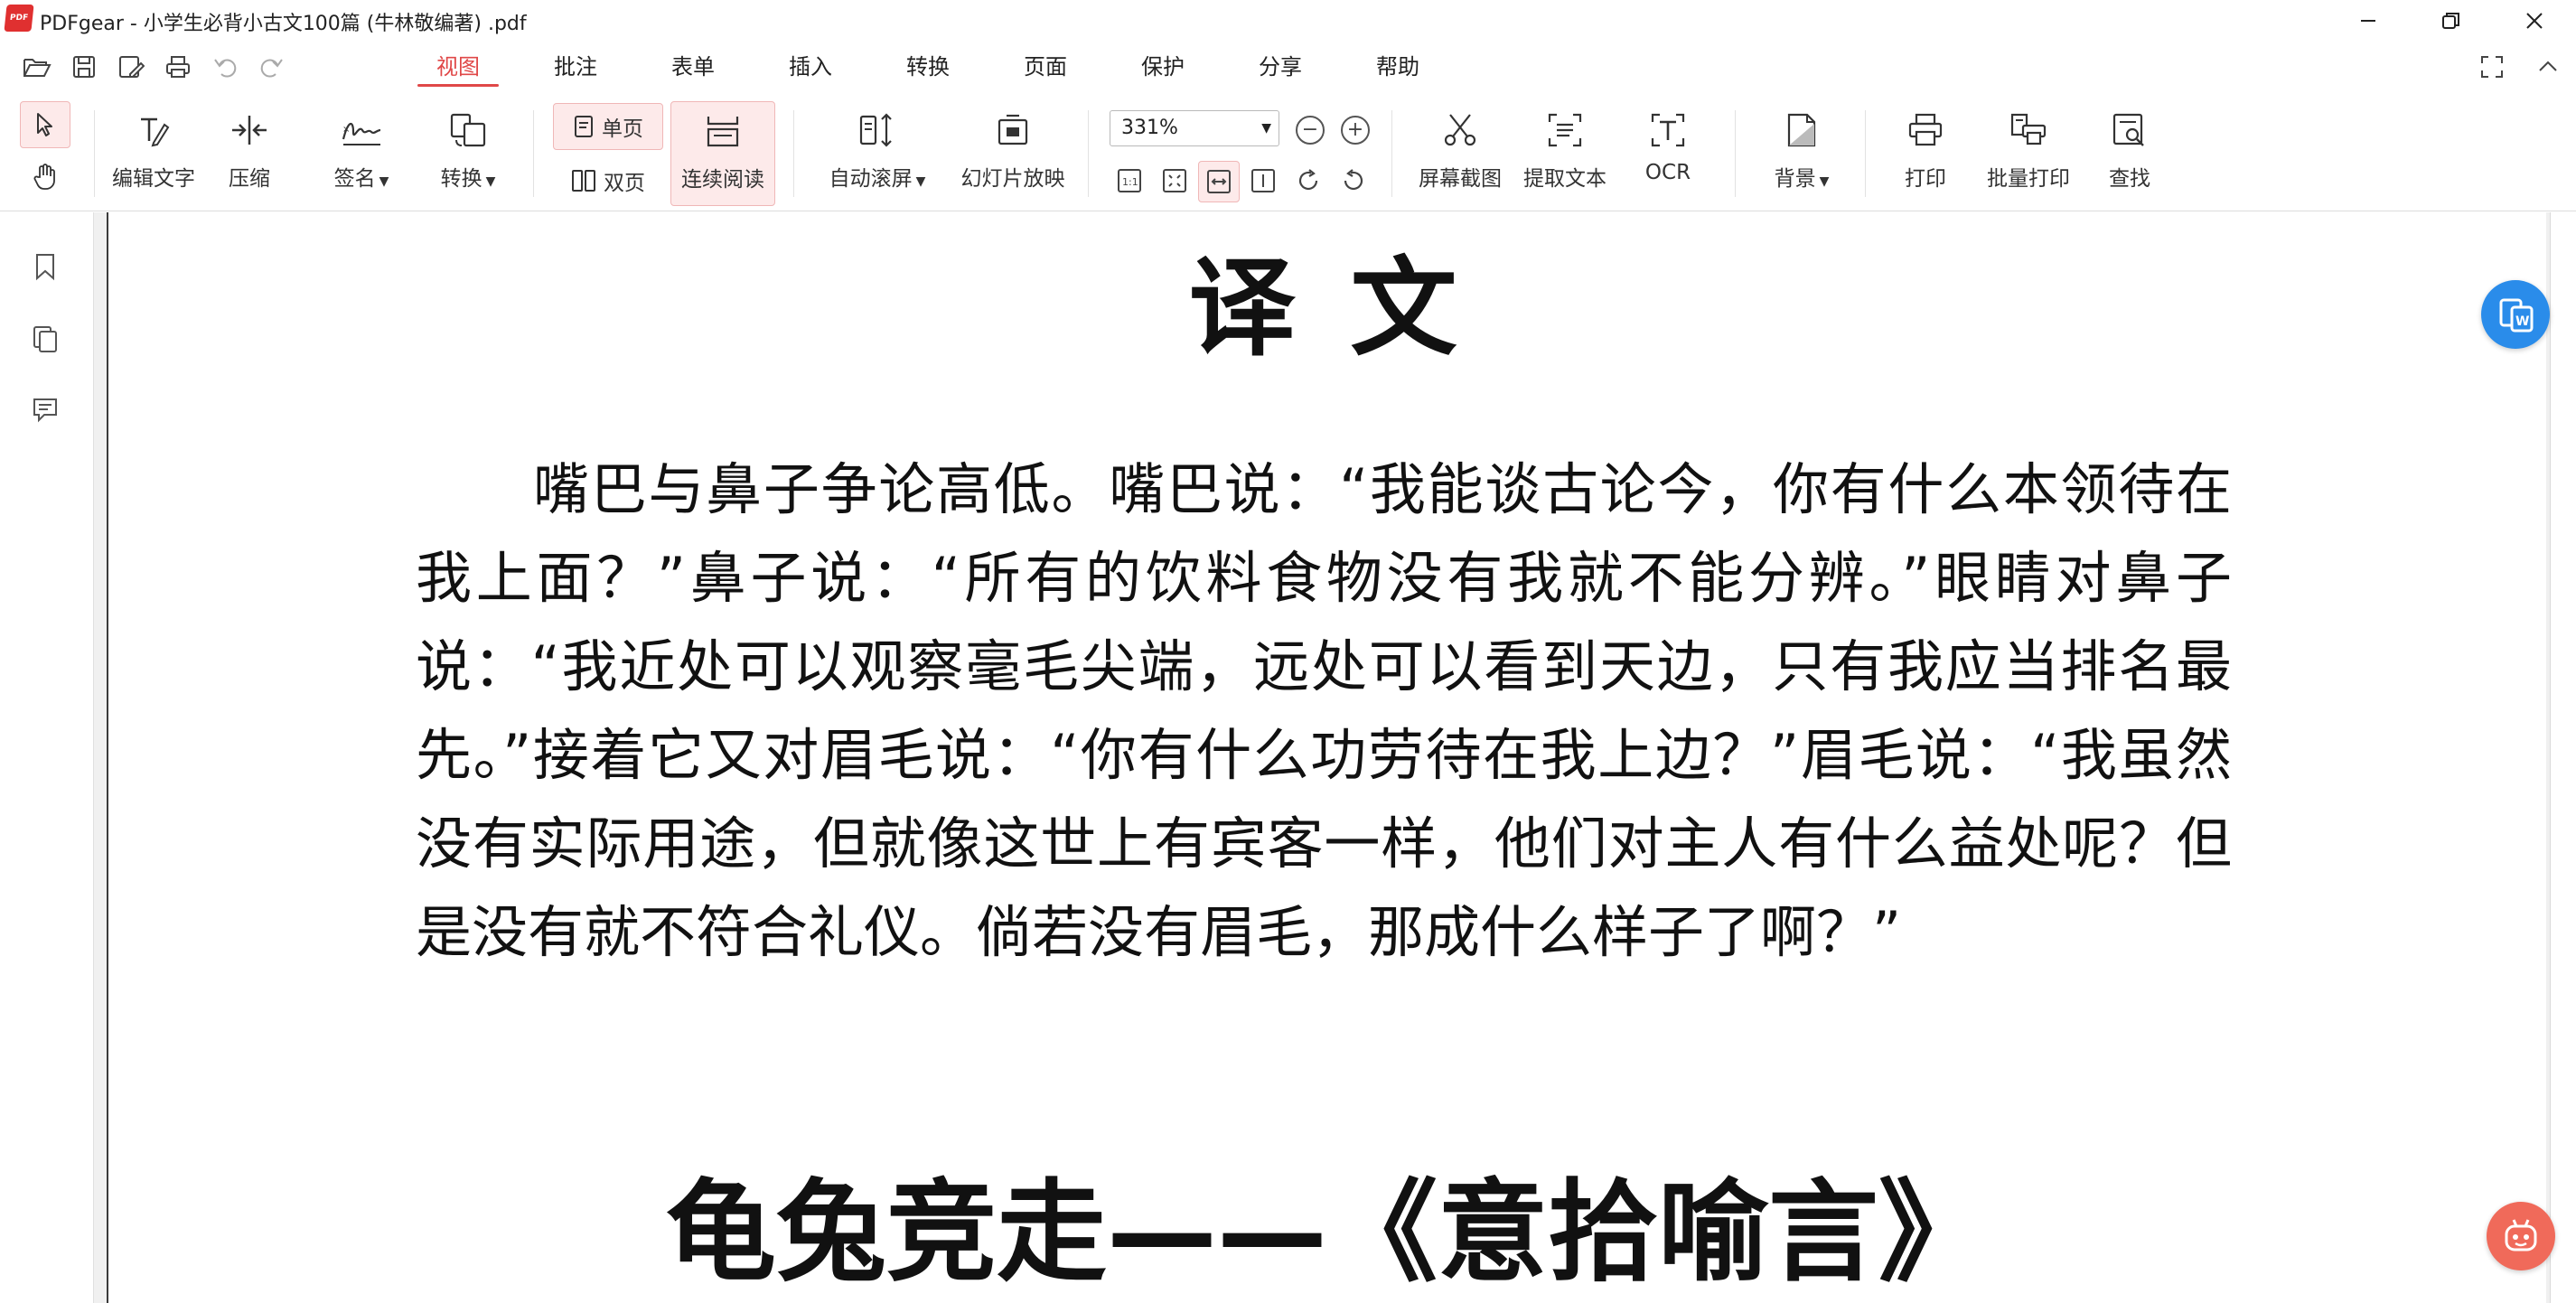 Image resolution: width=2576 pixels, height=1303 pixels. I want to click on fullscreen-icon, so click(2492, 67).